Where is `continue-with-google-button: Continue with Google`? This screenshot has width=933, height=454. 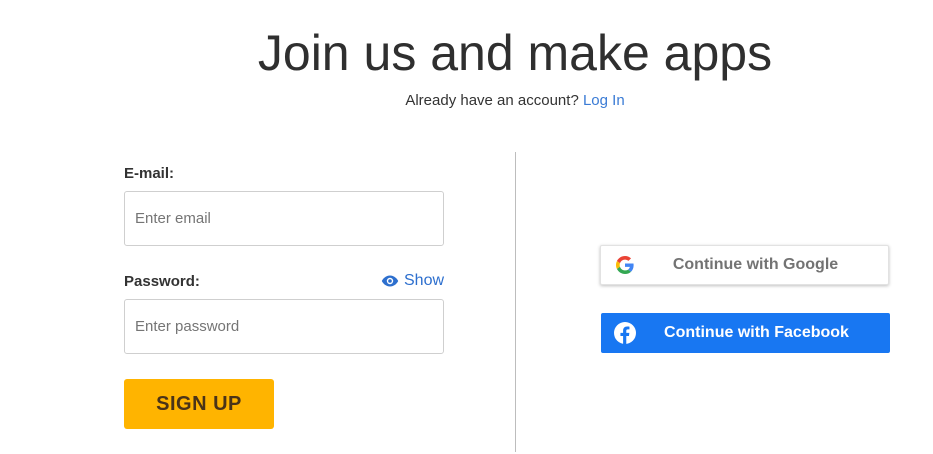
continue-with-google-button: Continue with Google is located at coordinates (744, 265).